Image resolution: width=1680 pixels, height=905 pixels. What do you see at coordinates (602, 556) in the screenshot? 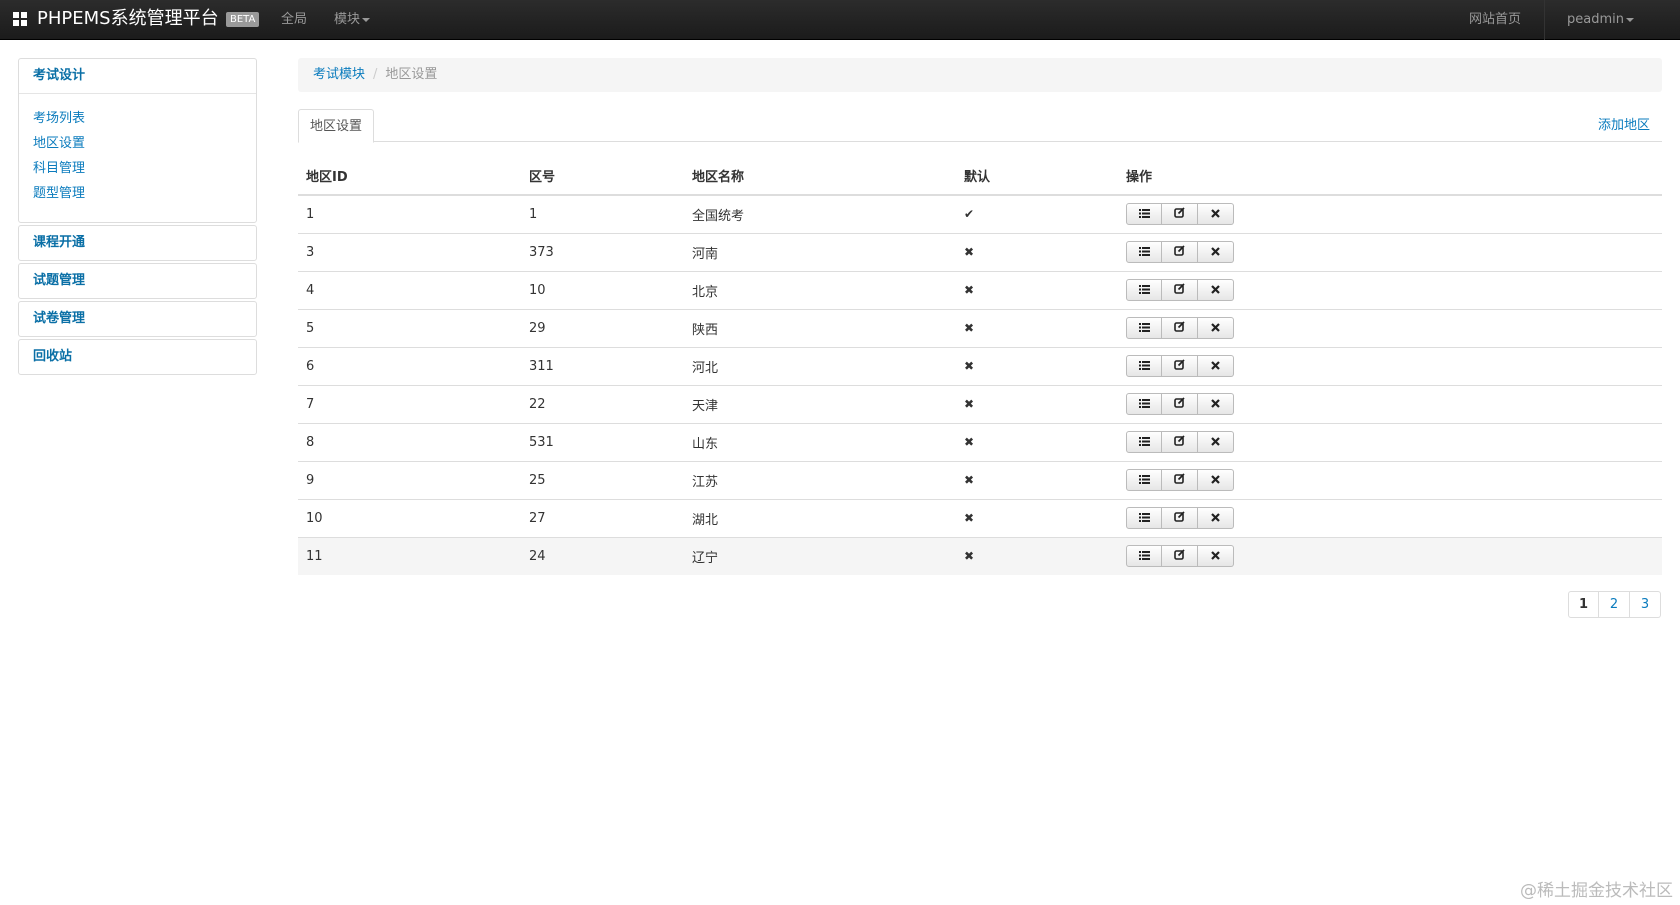
I see `cell-area-code: 24` at bounding box center [602, 556].